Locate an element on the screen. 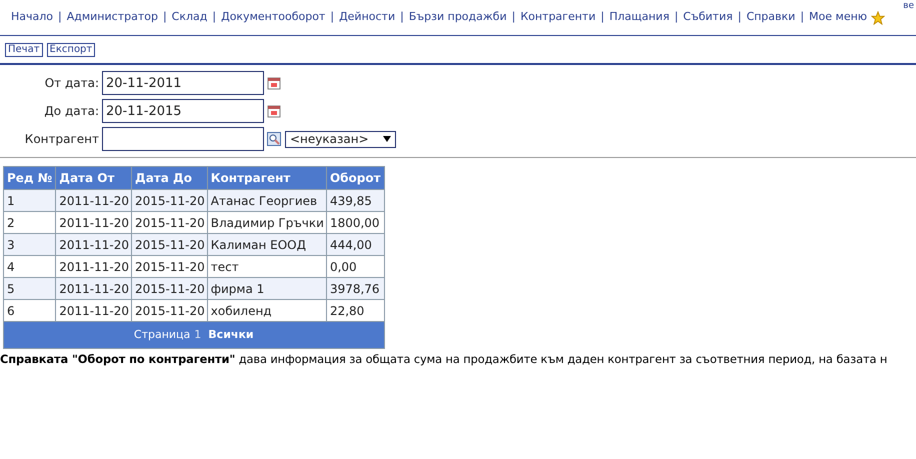  date-field: 20-11-2011 is located at coordinates (183, 83).